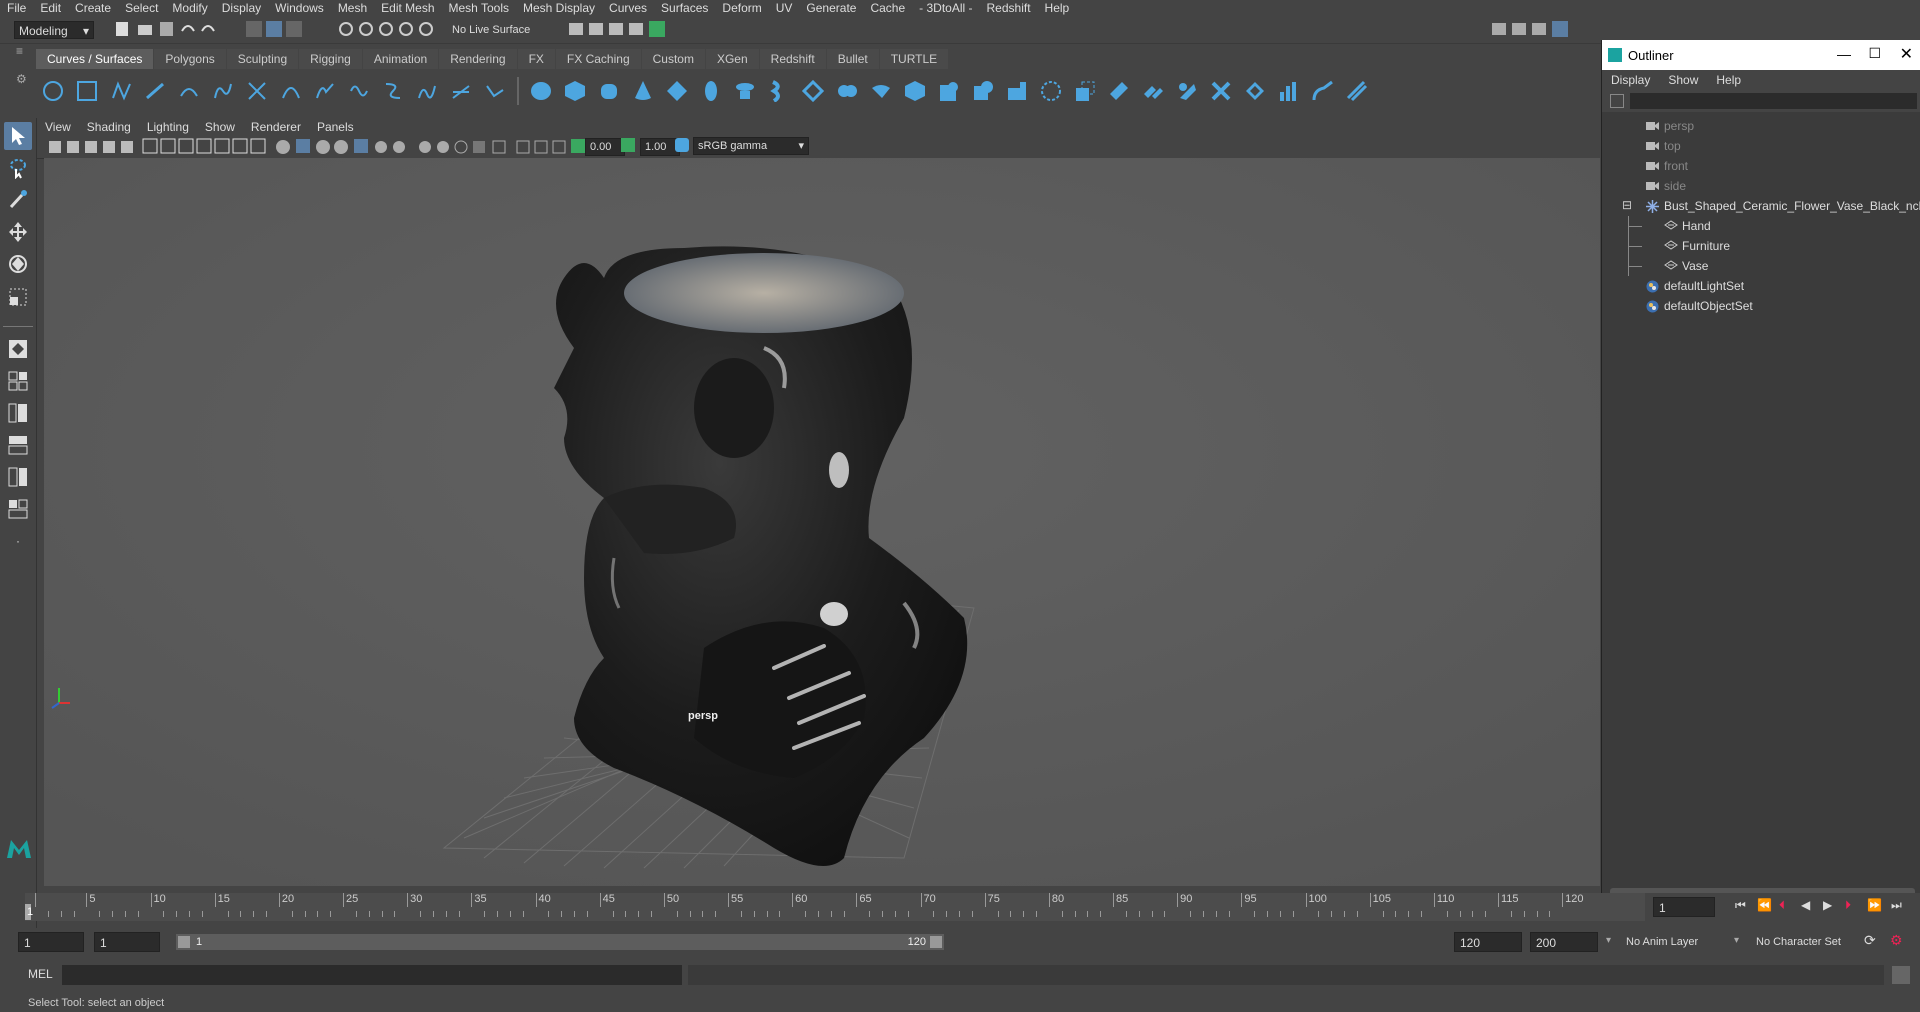 The width and height of the screenshot is (1920, 1012). Describe the element at coordinates (325, 91) in the screenshot. I see `detach-curves-icon` at that location.